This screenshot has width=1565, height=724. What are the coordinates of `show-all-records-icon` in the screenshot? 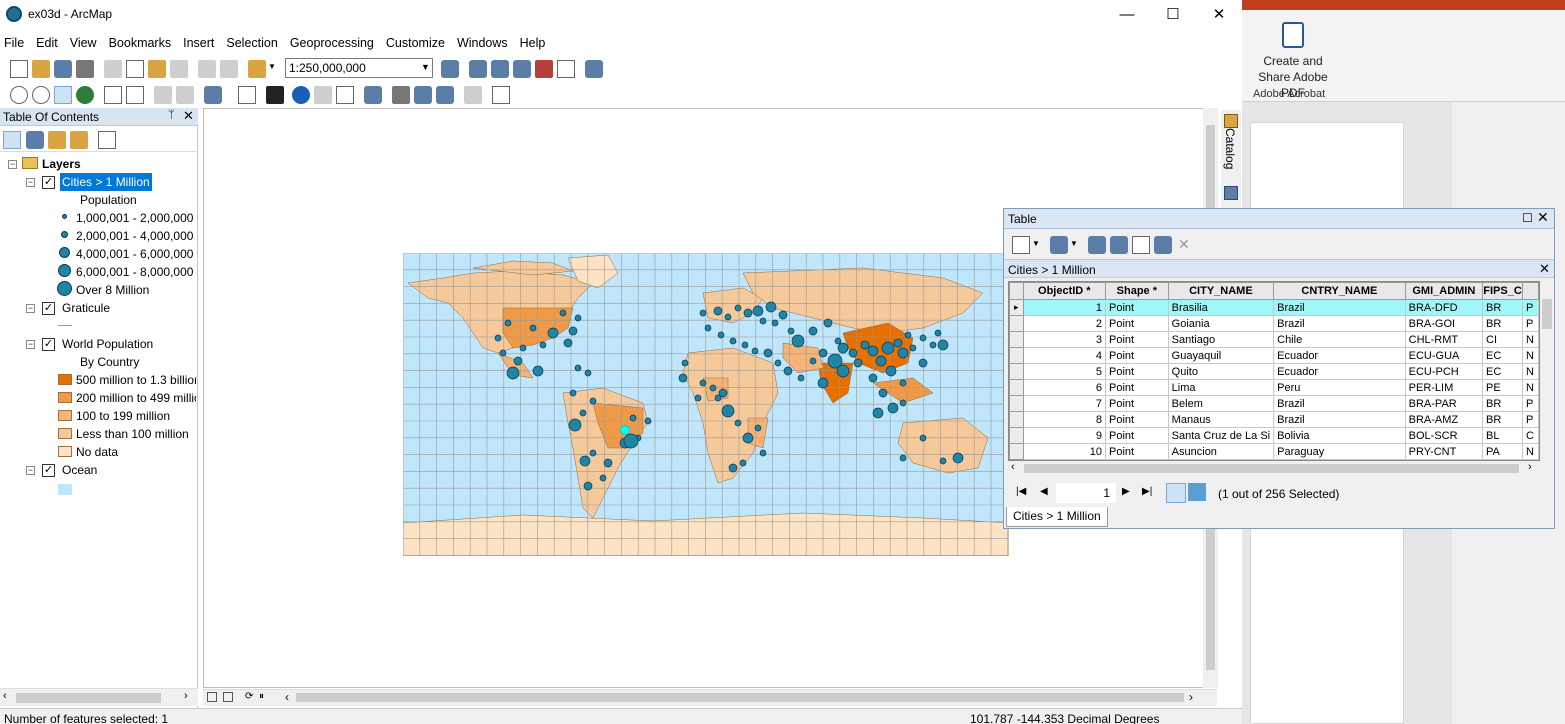 It's located at (1176, 493).